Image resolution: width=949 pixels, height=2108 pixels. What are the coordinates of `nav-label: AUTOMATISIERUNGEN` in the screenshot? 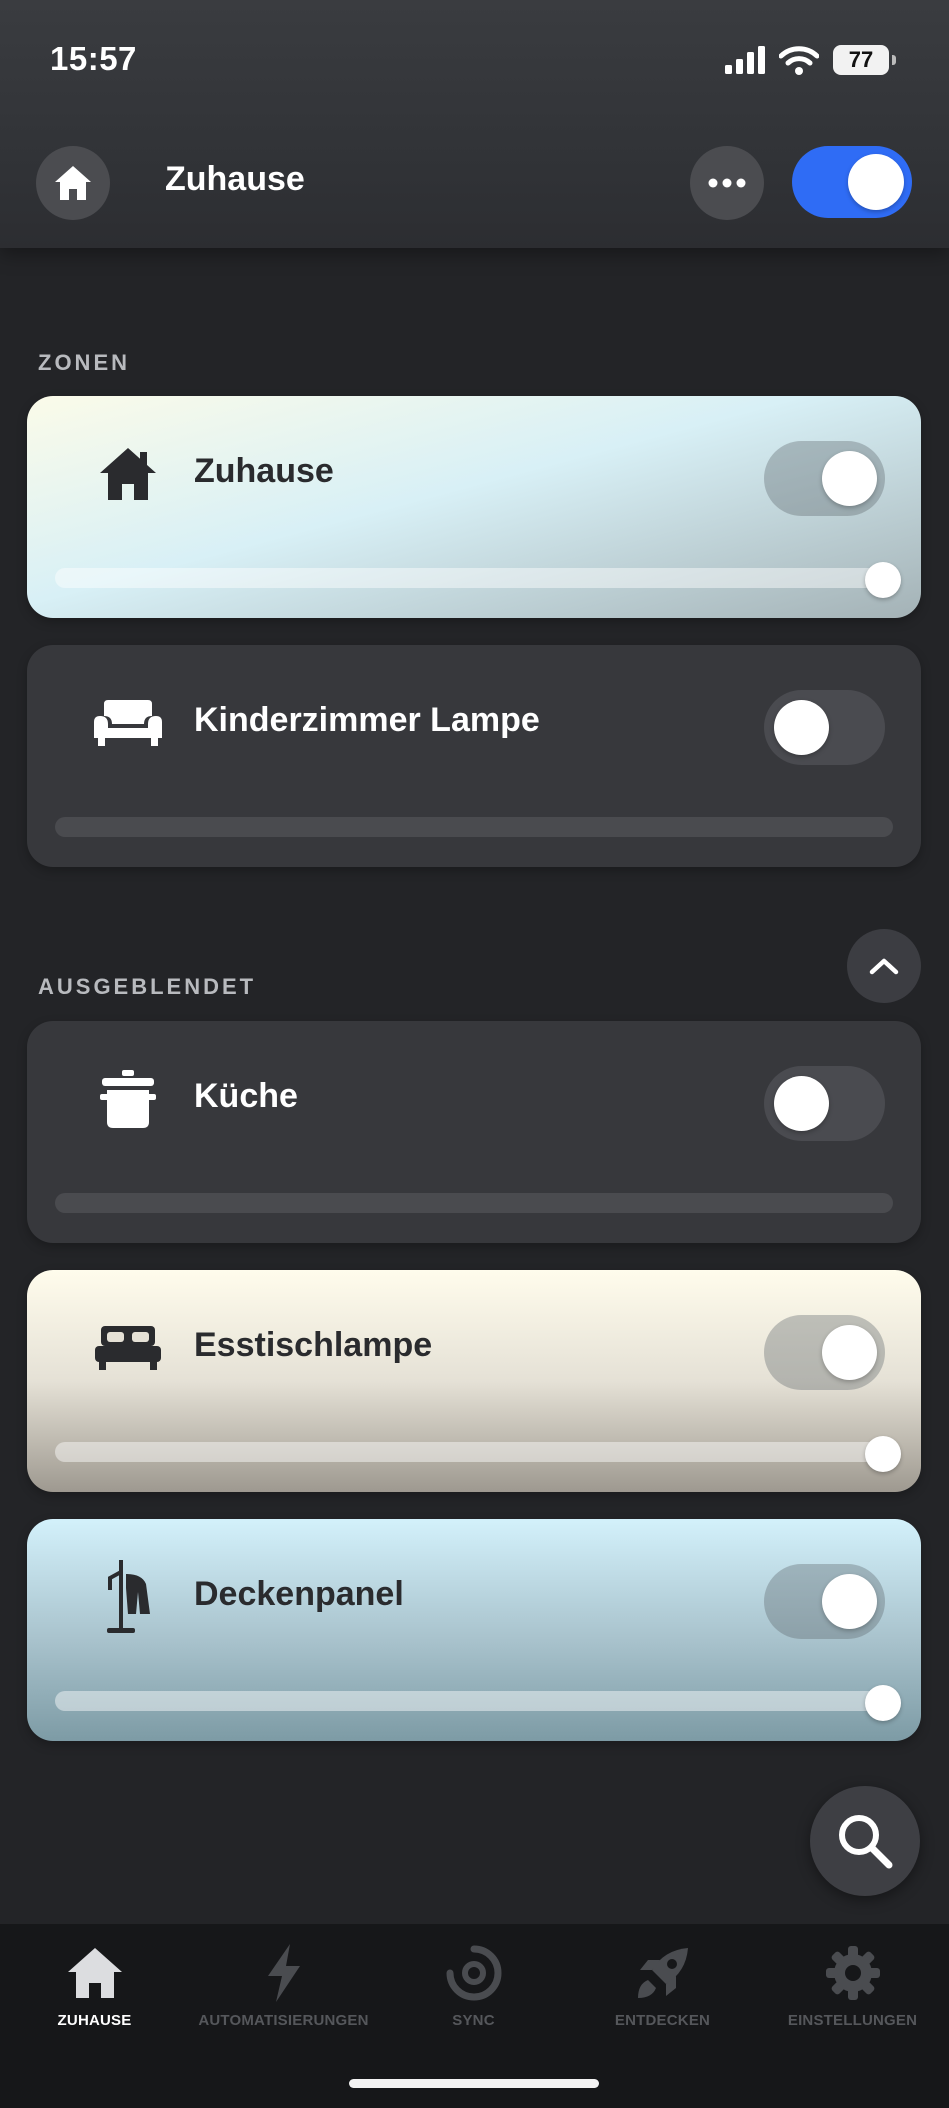 It's located at (283, 2020).